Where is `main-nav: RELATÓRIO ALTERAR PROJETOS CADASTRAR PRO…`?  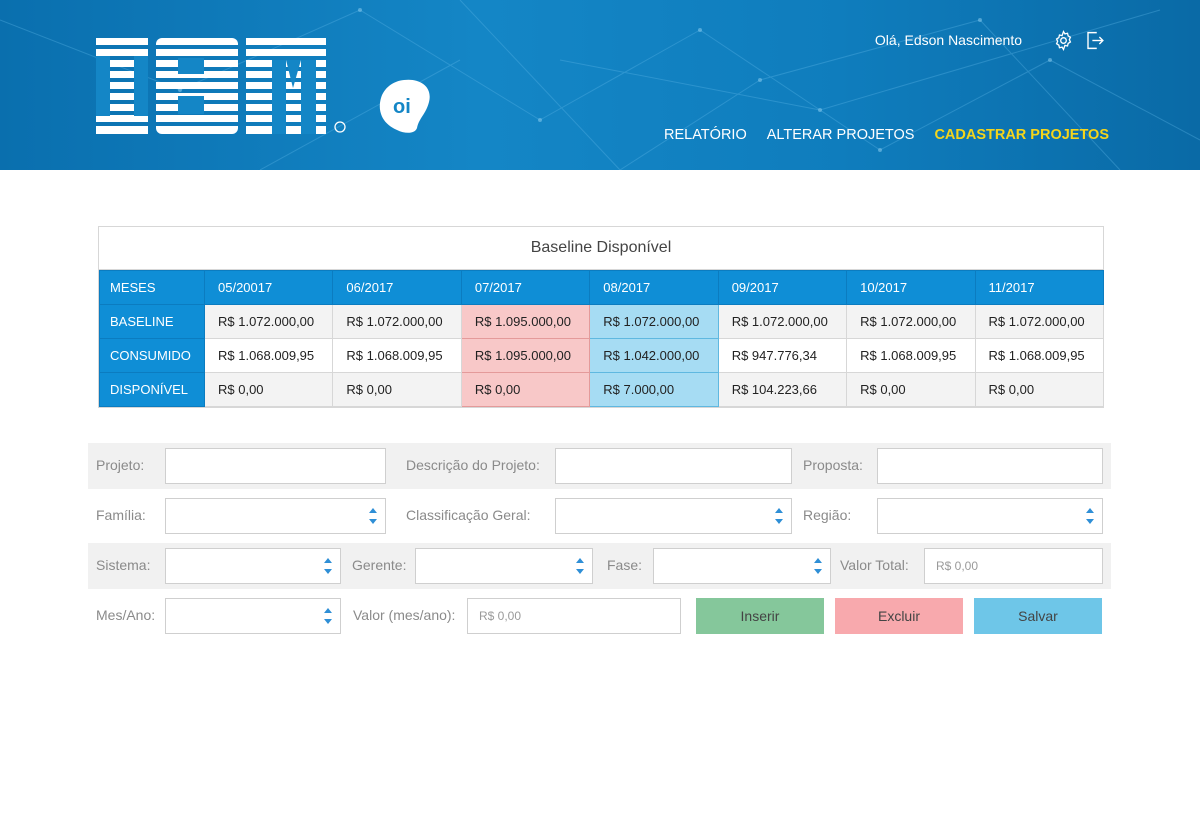 main-nav: RELATÓRIO ALTERAR PROJETOS CADASTRAR PRO… is located at coordinates (876, 135).